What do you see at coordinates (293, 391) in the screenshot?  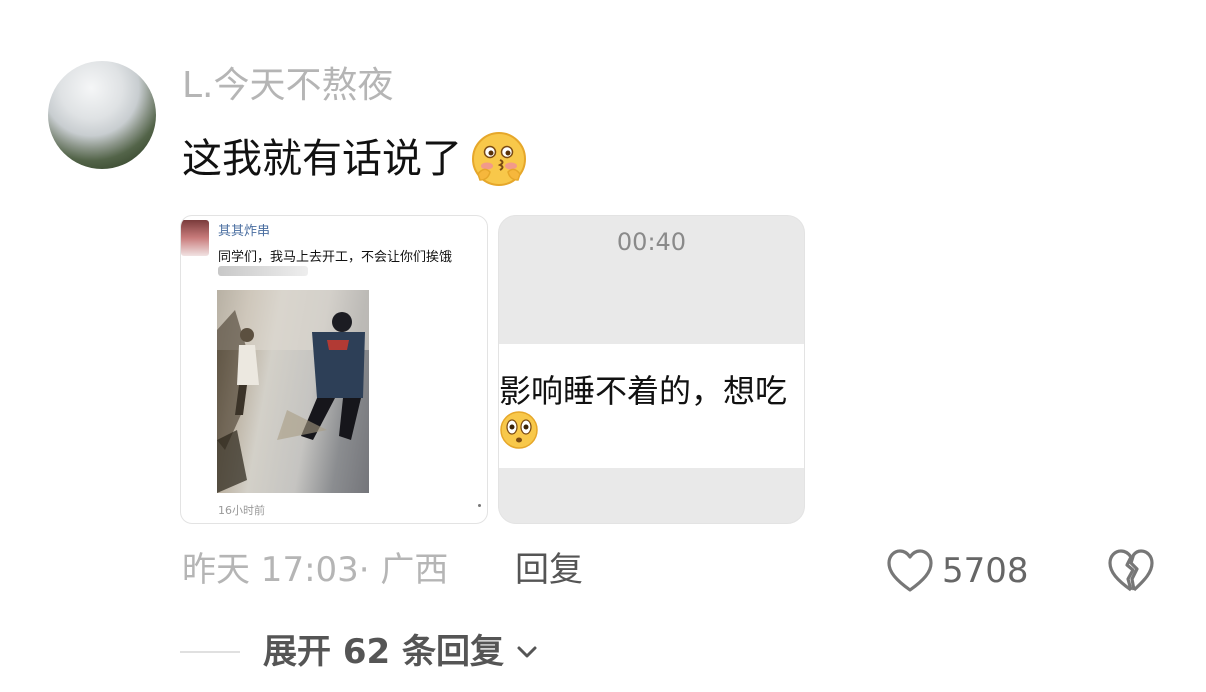 I see `video-thumbnail` at bounding box center [293, 391].